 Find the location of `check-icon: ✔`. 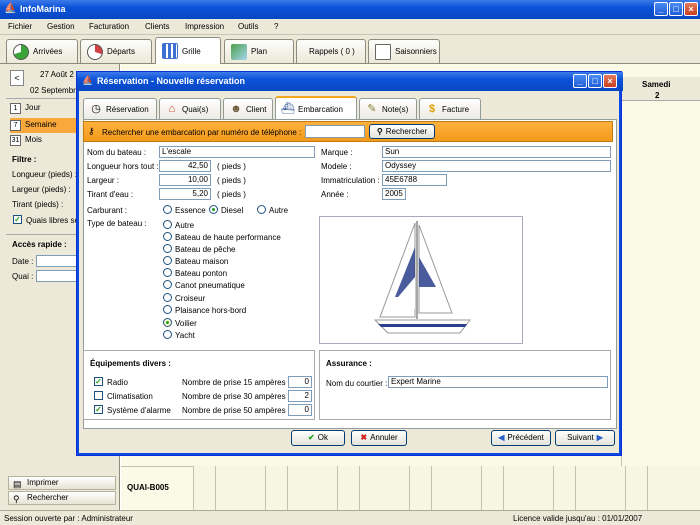

check-icon: ✔ is located at coordinates (311, 437).